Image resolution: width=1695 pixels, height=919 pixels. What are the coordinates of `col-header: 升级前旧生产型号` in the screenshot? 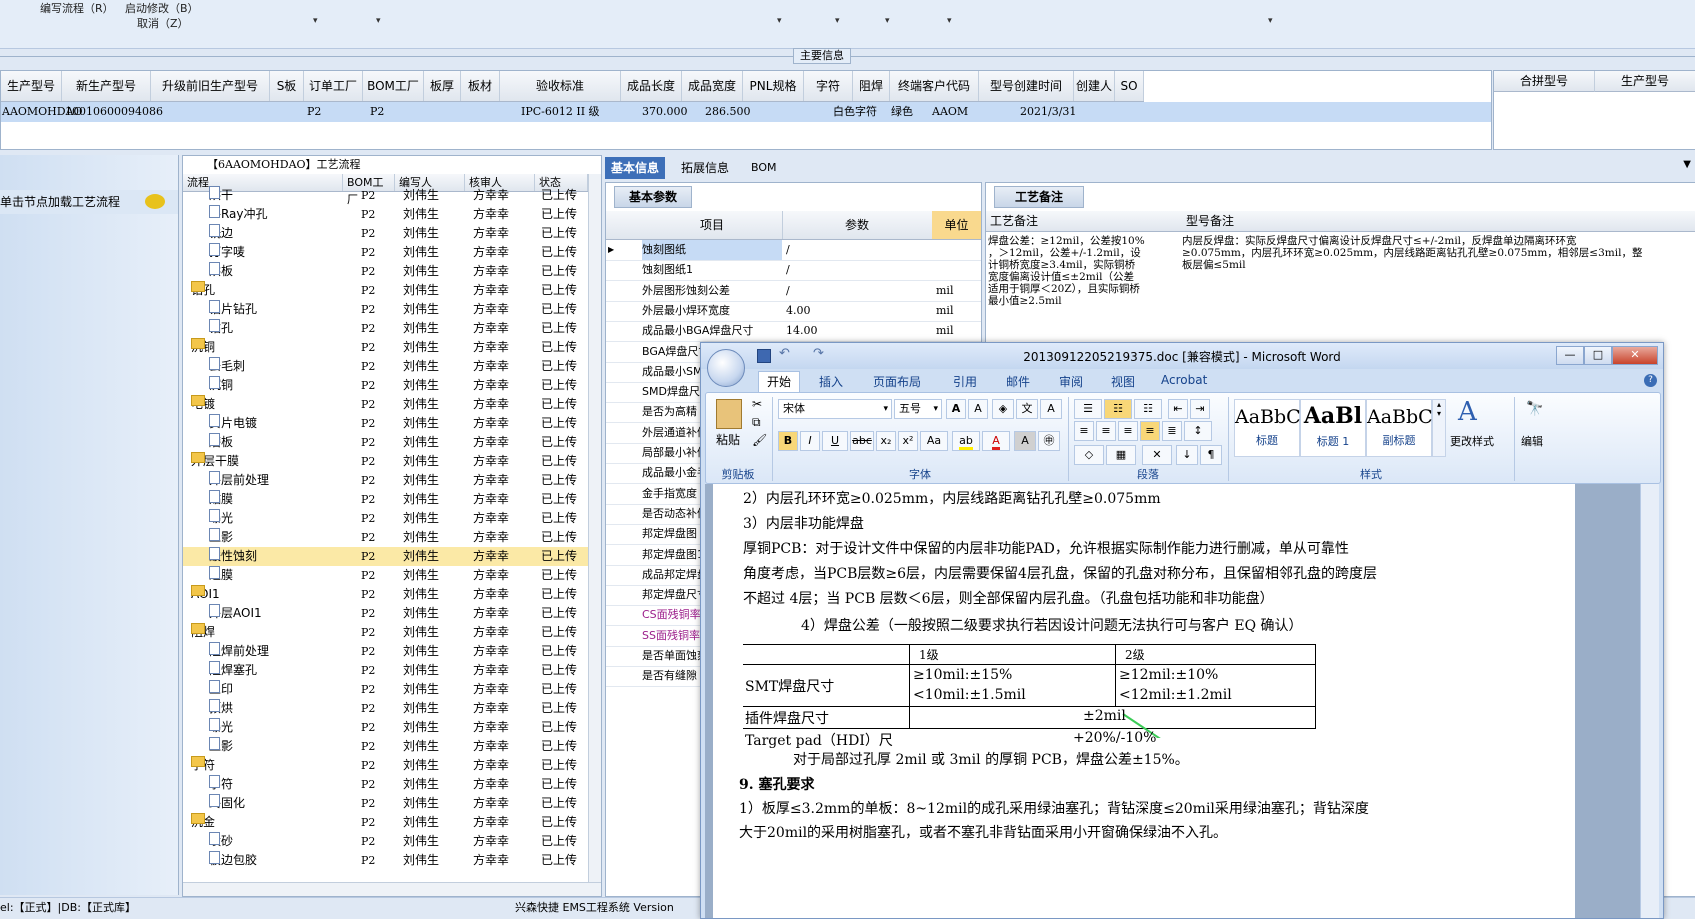 It's located at (210, 86).